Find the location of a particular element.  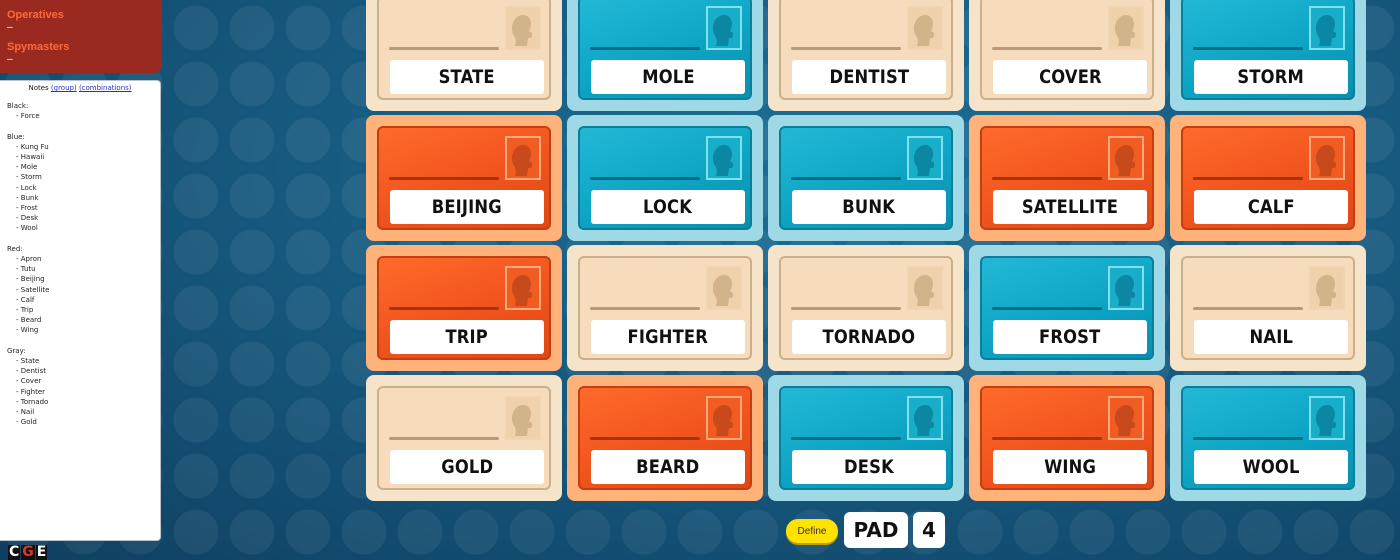

card-face: BEARD is located at coordinates (665, 438).